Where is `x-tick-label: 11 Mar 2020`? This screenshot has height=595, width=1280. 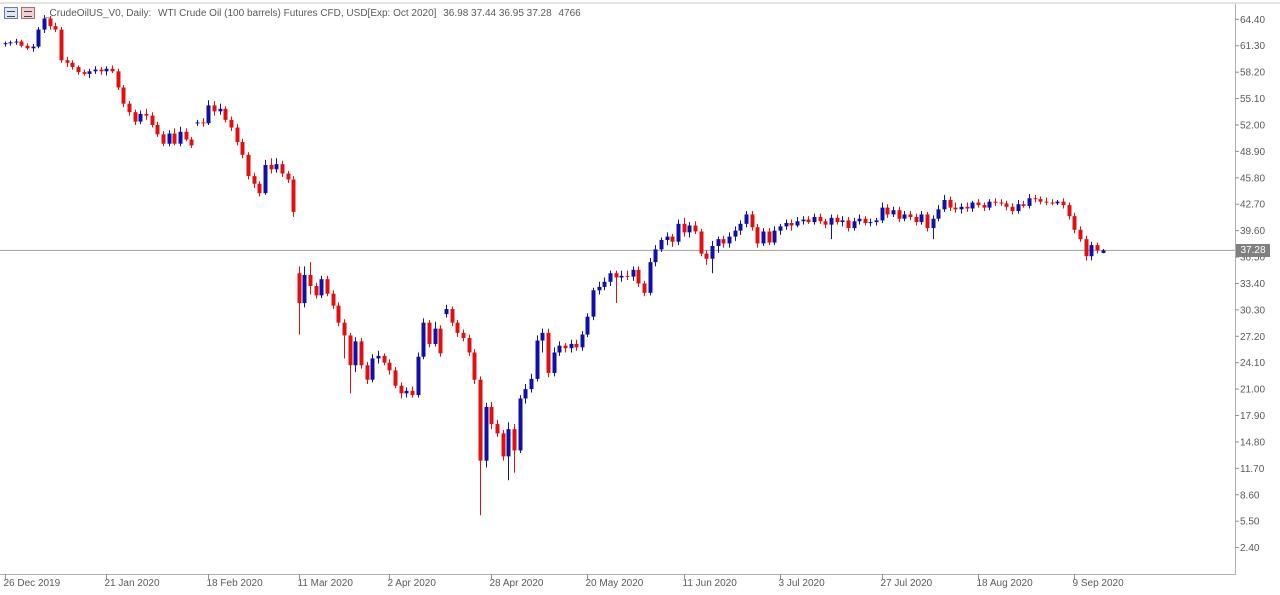 x-tick-label: 11 Mar 2020 is located at coordinates (326, 583).